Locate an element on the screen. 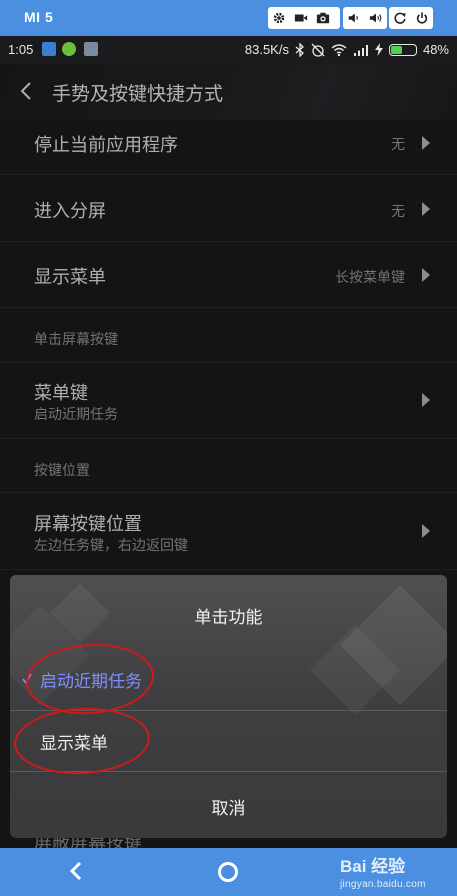 The height and width of the screenshot is (896, 457). emulator-toolbar: MI 5 is located at coordinates (228, 18).